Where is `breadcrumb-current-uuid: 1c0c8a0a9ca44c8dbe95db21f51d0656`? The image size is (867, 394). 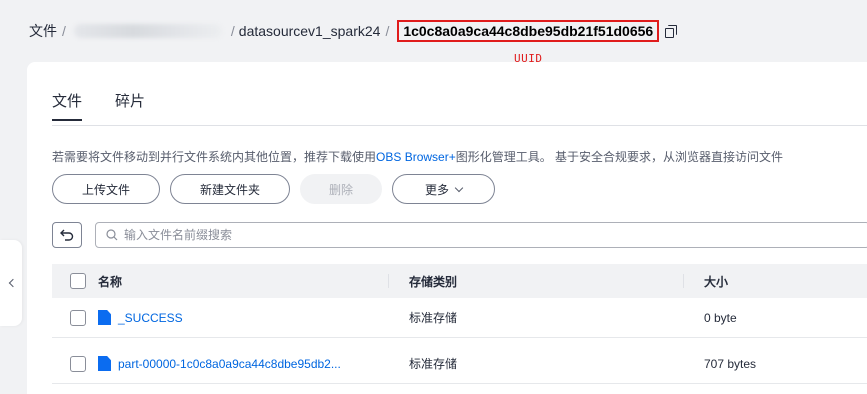
breadcrumb-current-uuid: 1c0c8a0a9ca44c8dbe95db21f51d0656 is located at coordinates (528, 31).